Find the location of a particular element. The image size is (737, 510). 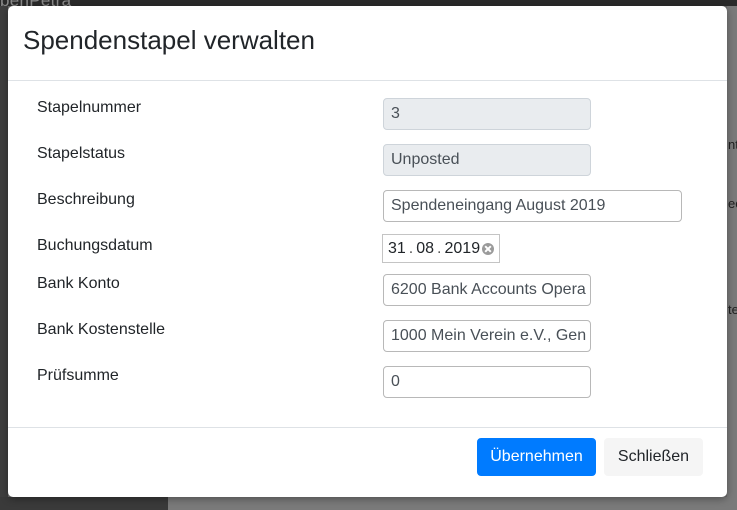

background-sidebar is located at coordinates (4, 252).